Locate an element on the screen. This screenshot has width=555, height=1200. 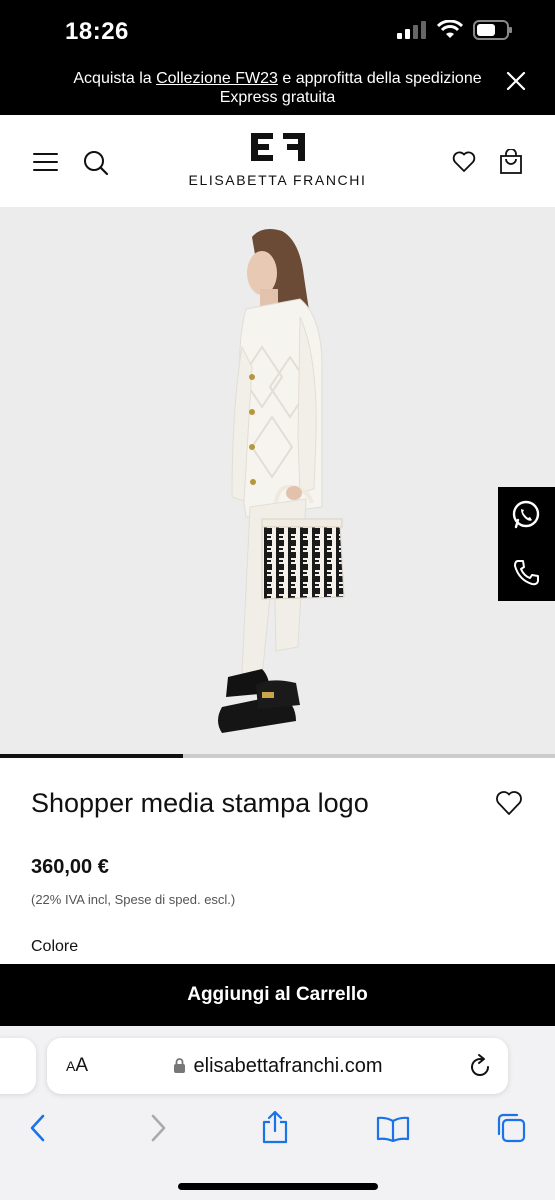
color-label: Colore is located at coordinates (55, 946).